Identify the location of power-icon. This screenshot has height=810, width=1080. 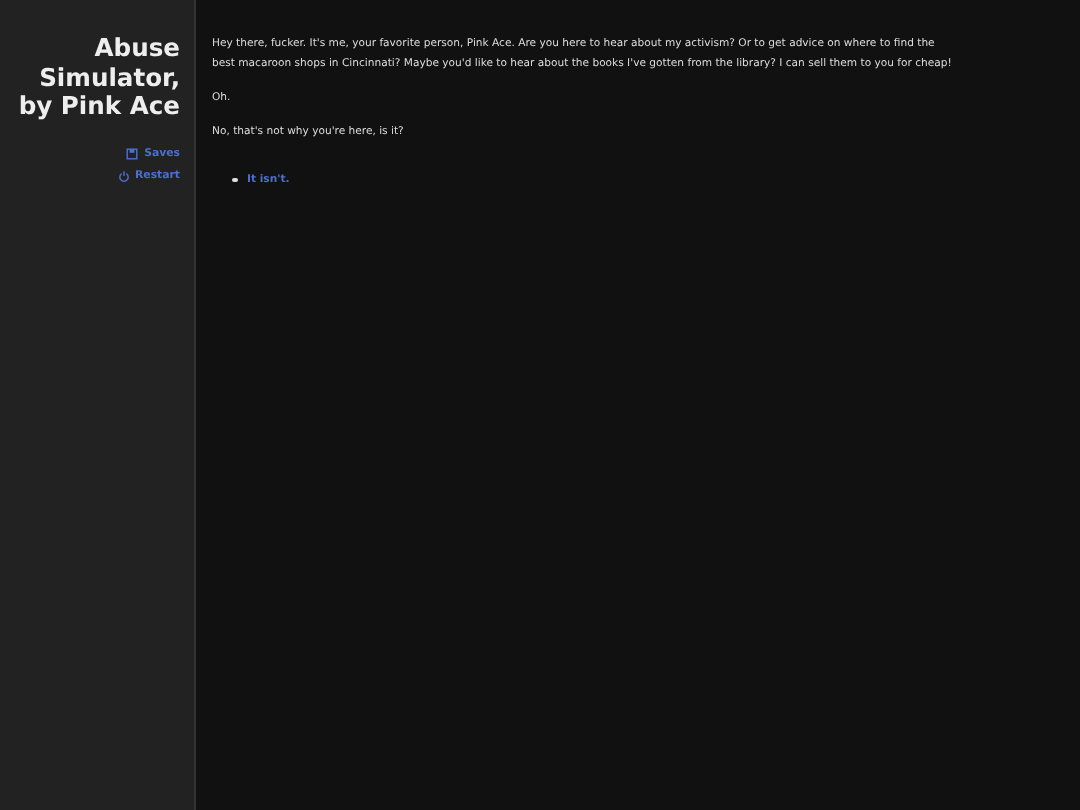
(123, 176).